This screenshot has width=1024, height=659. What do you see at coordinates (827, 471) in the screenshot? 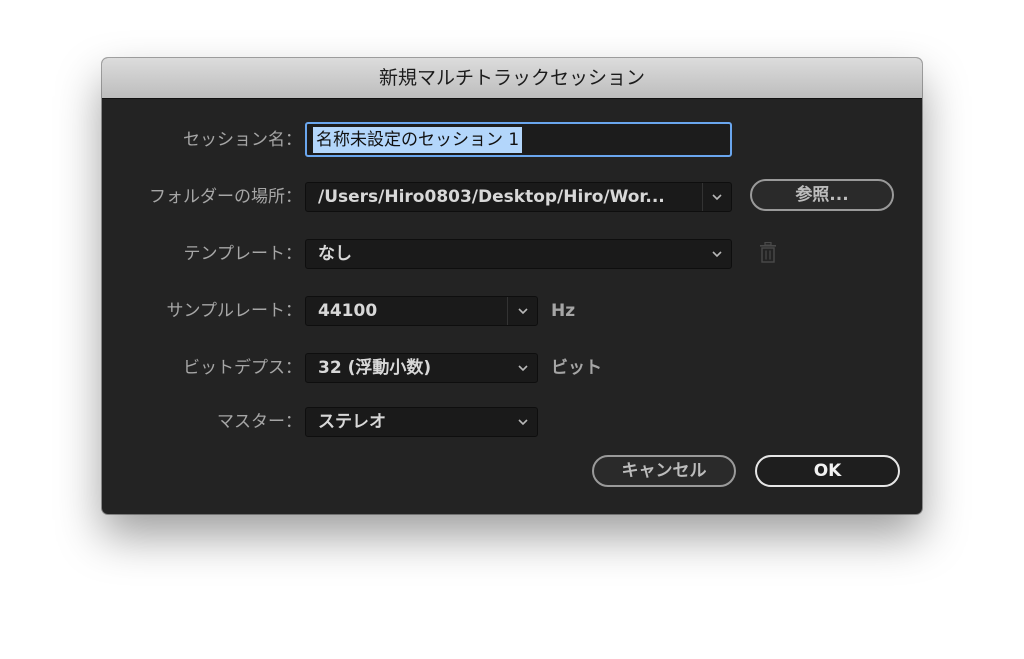
I see `ok-button: OK` at bounding box center [827, 471].